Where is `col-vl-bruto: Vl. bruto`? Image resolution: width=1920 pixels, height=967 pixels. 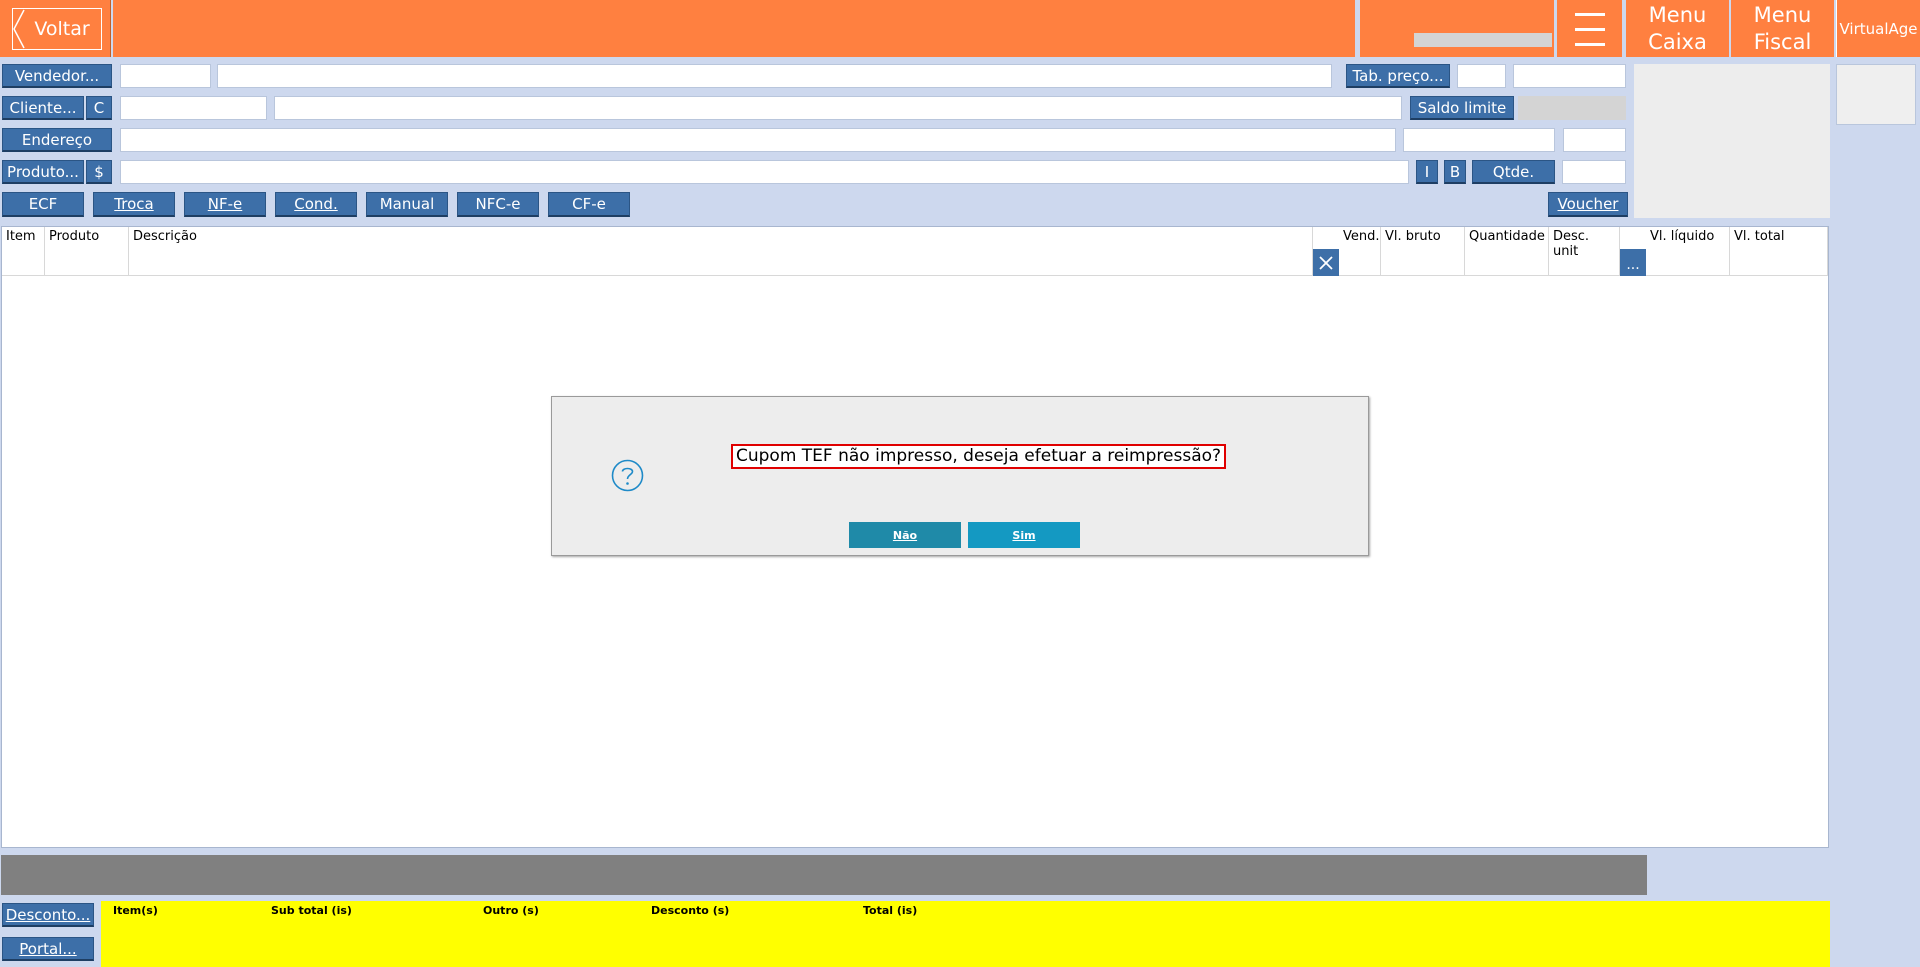 col-vl-bruto: Vl. bruto is located at coordinates (1423, 251).